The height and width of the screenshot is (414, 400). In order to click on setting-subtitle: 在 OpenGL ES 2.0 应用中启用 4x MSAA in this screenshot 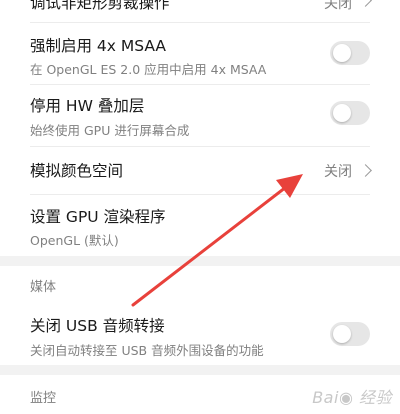, I will do `click(148, 69)`.